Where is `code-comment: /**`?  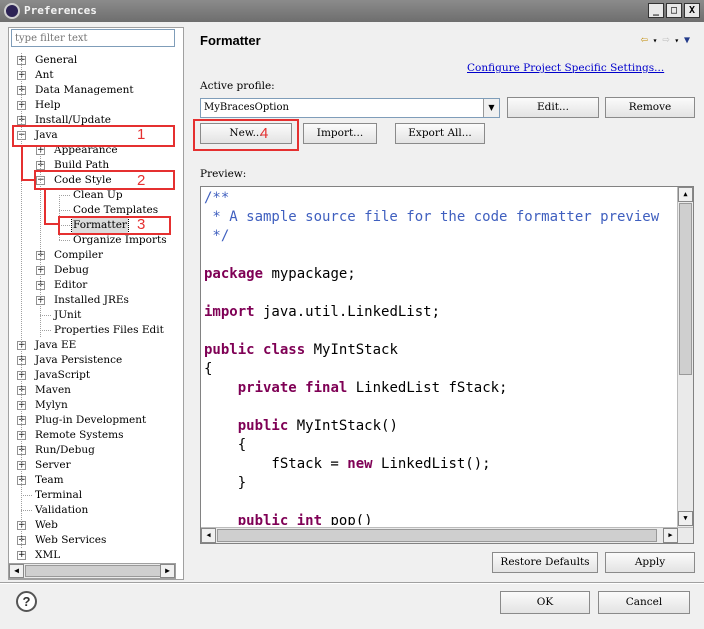 code-comment: /** is located at coordinates (217, 198).